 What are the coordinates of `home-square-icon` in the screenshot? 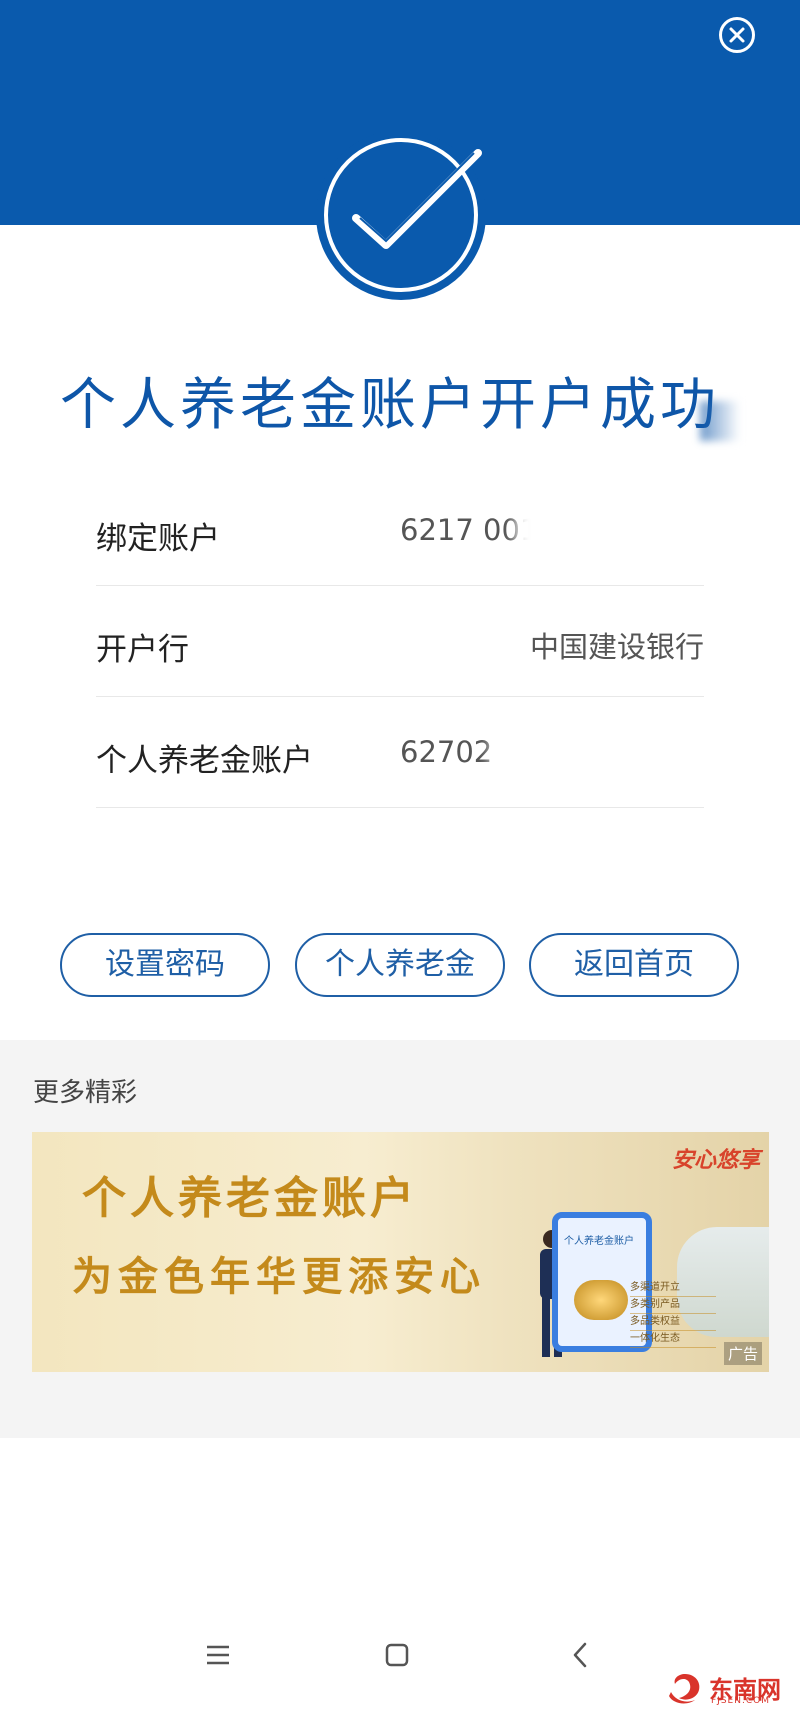 It's located at (397, 1655).